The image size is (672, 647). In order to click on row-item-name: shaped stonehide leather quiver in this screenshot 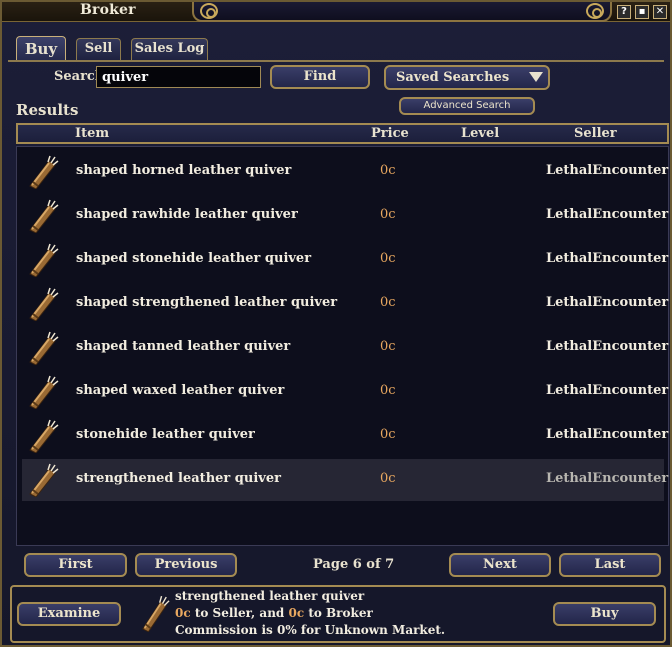, I will do `click(194, 258)`.